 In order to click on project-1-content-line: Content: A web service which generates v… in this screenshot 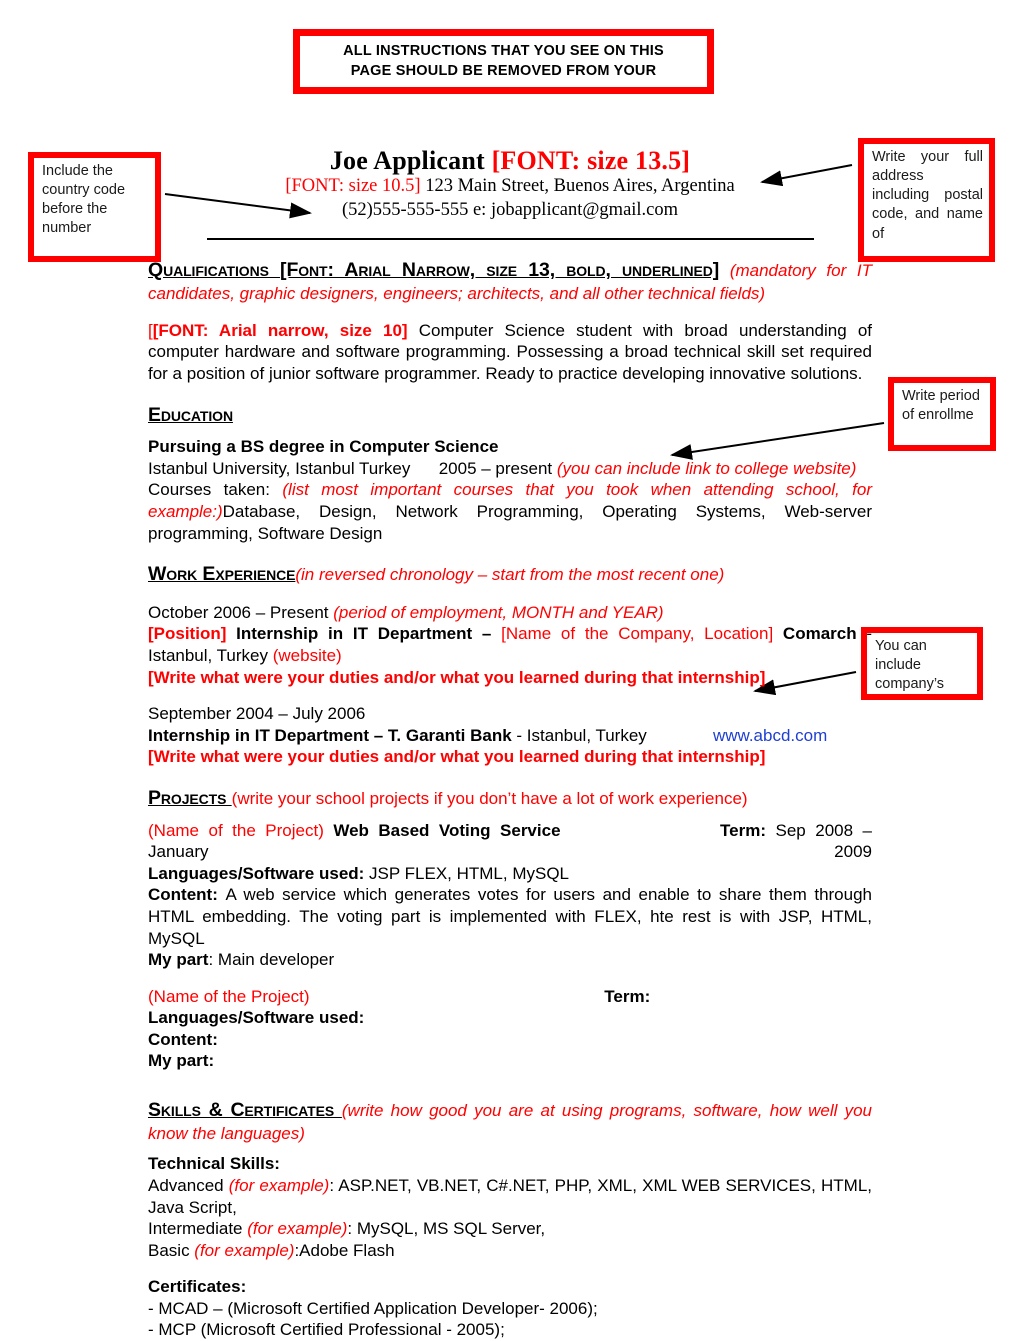, I will do `click(510, 916)`.